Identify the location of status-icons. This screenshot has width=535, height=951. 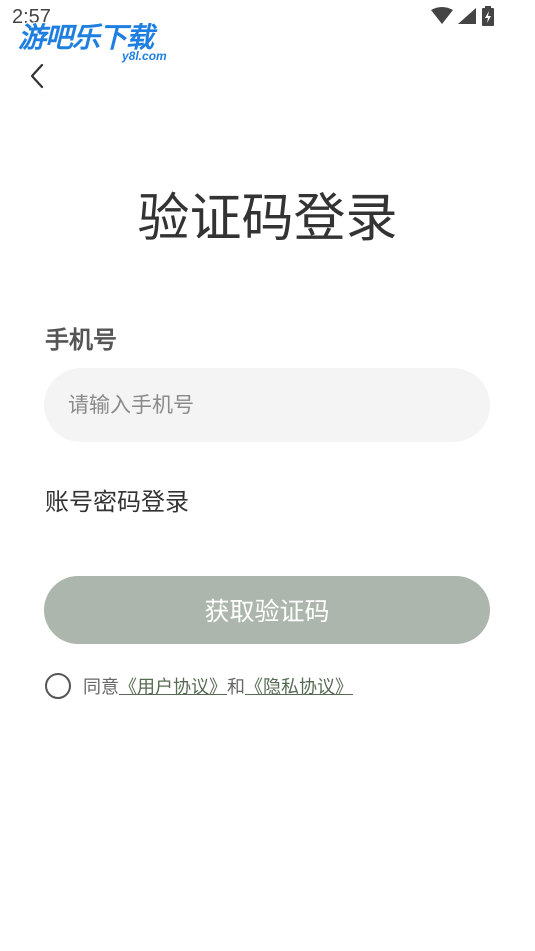
(463, 16).